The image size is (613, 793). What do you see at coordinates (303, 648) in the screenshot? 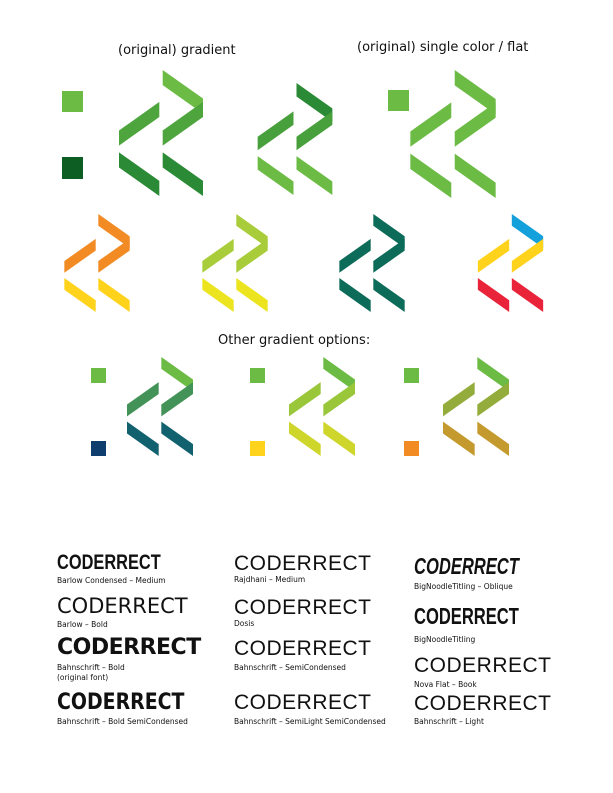
I see `wordmark-bahnschrift-semicondensed: CODERRECT` at bounding box center [303, 648].